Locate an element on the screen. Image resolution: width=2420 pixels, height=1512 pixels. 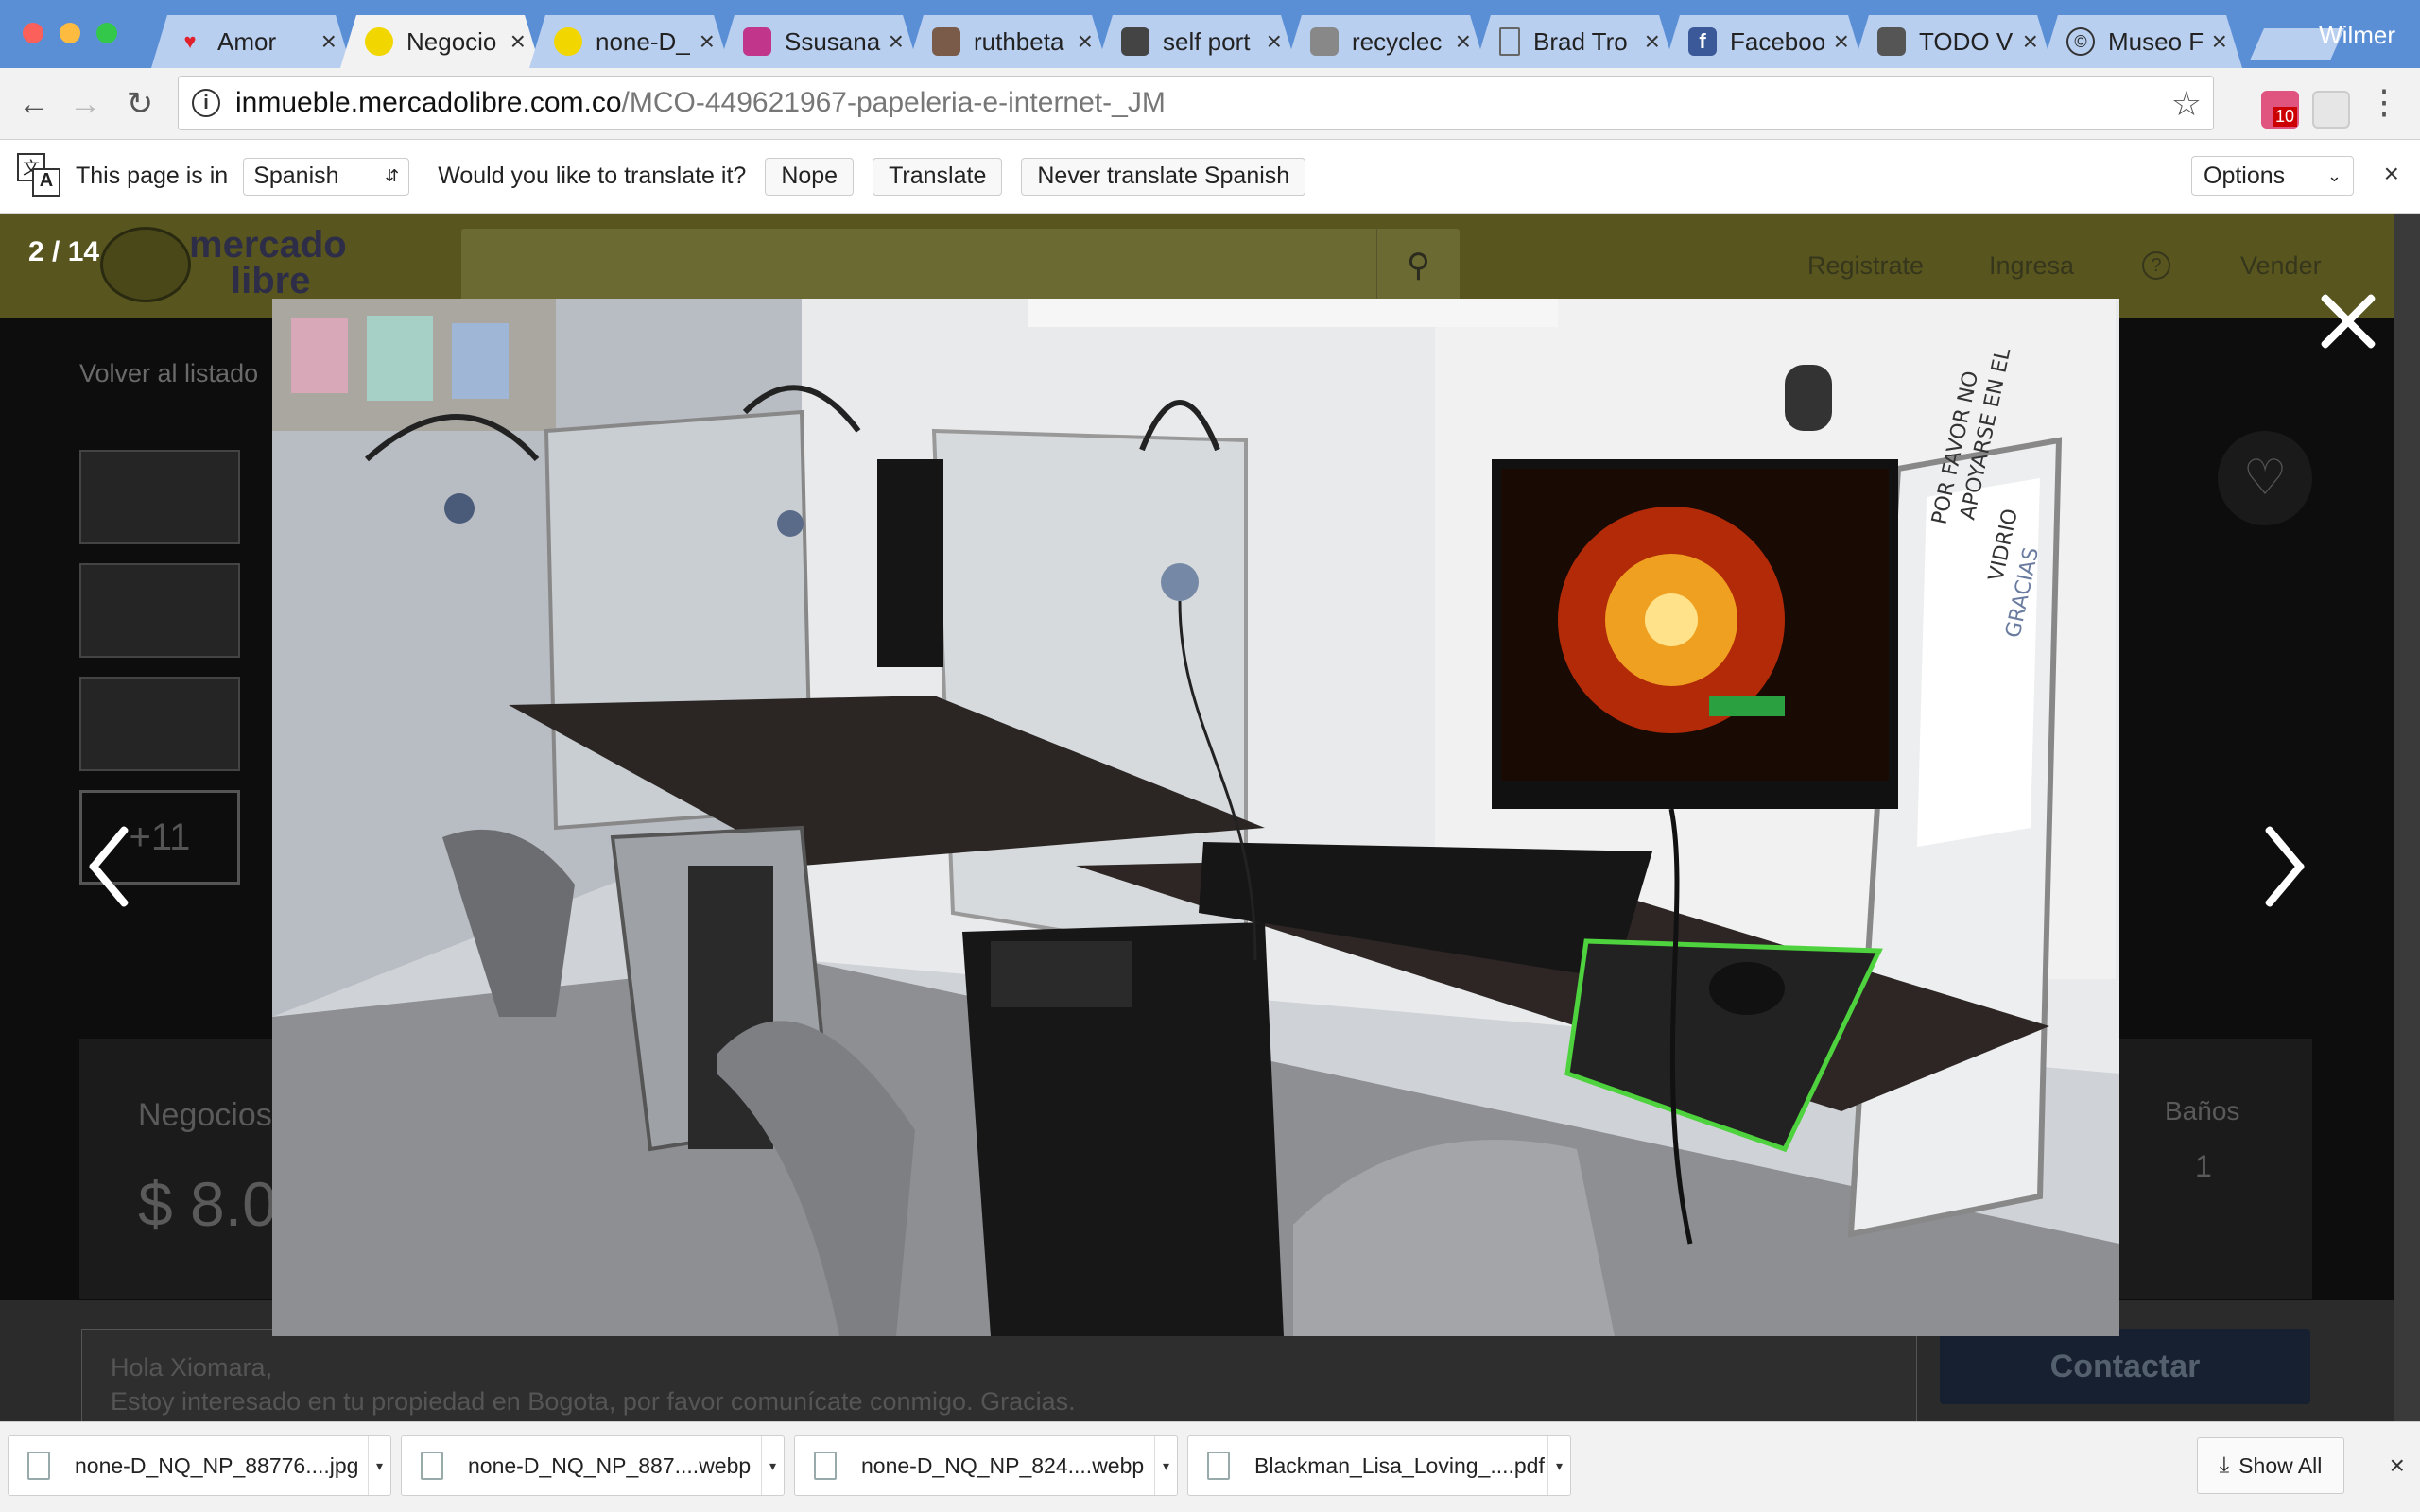
extension-badge-count: 10 is located at coordinates (2284, 117).